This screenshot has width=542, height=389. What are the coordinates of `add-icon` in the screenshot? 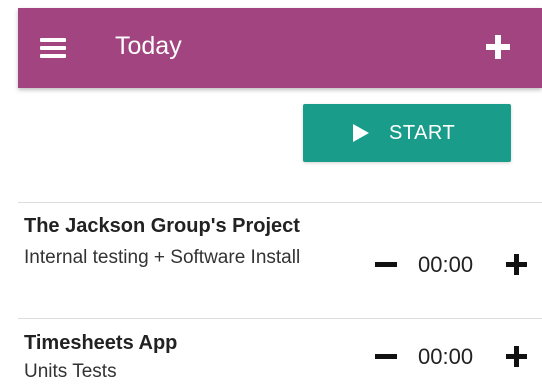 It's located at (498, 47).